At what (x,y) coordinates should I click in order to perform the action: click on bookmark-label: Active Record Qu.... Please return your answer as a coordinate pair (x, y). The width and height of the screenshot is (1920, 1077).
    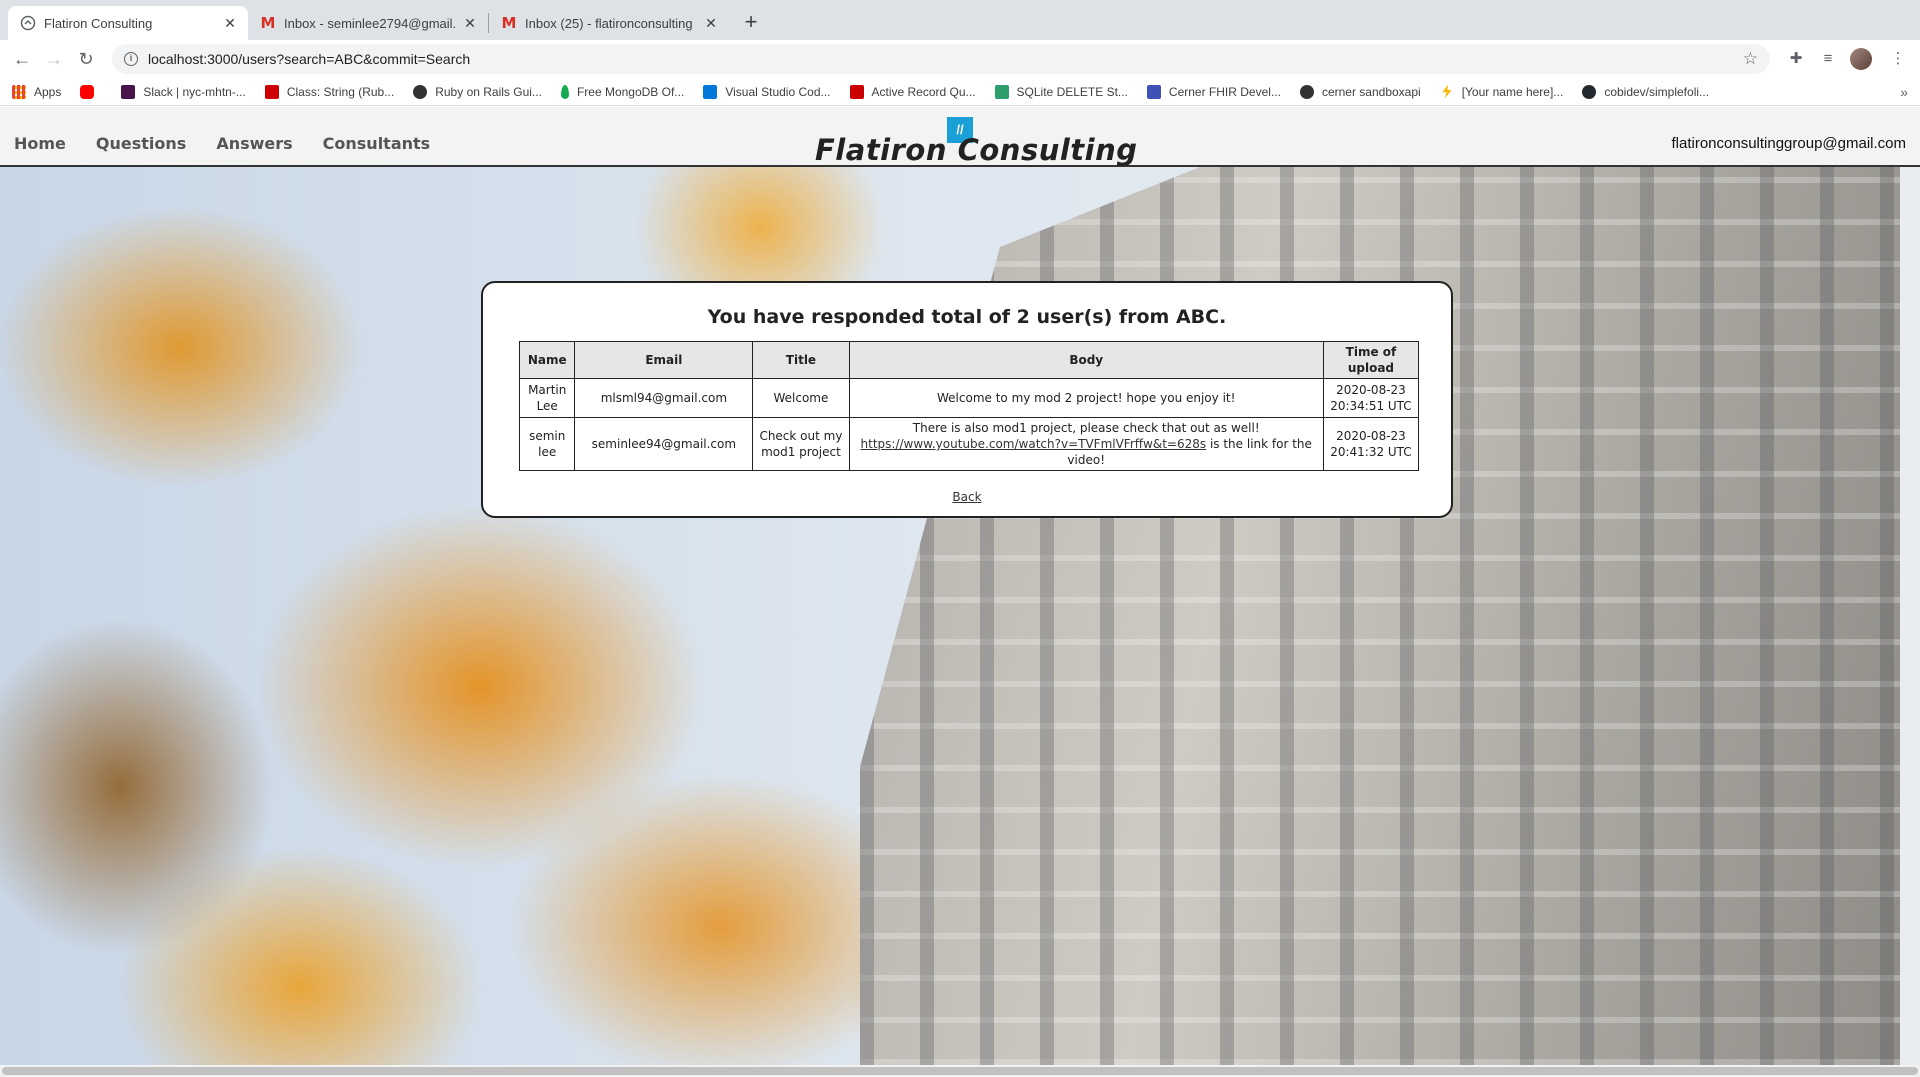
    Looking at the image, I should click on (923, 91).